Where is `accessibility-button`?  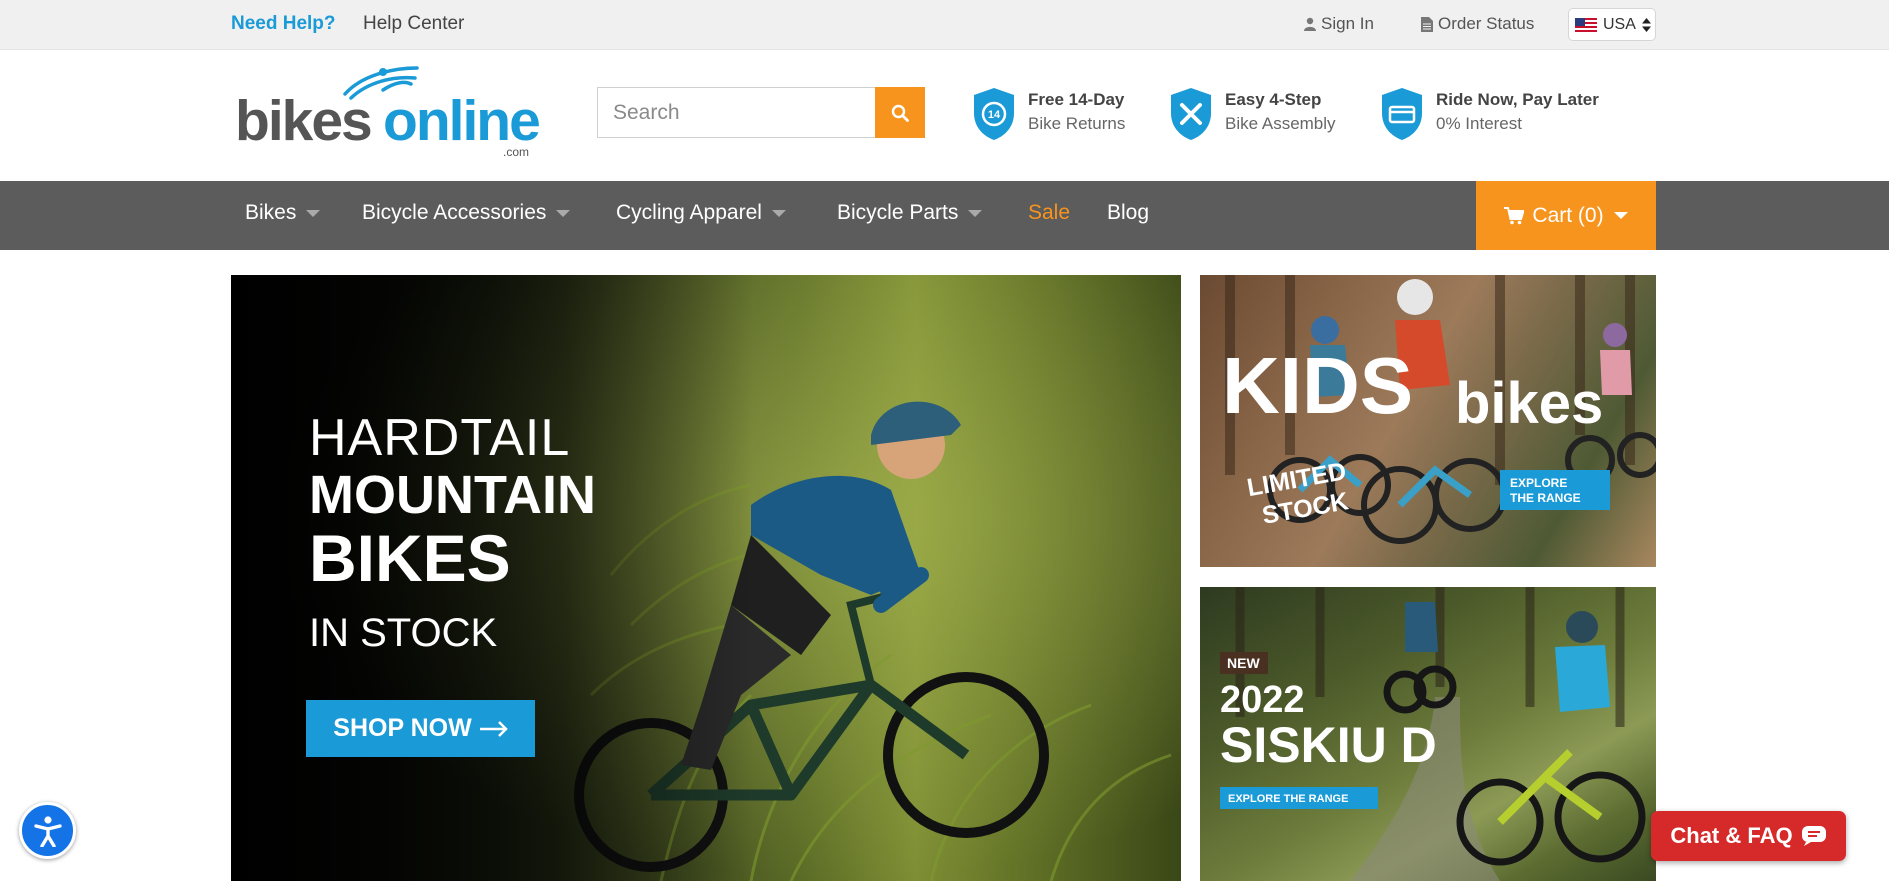 accessibility-button is located at coordinates (47, 830).